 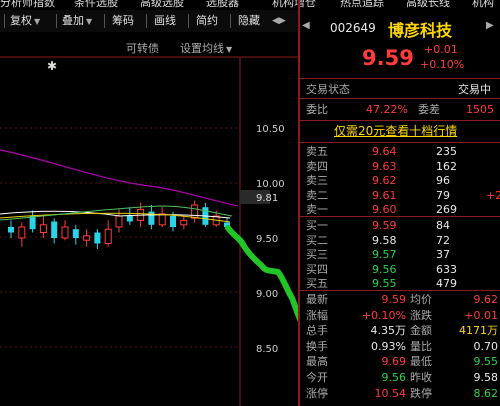 What do you see at coordinates (317, 269) in the screenshot?
I see `level-label: 买四` at bounding box center [317, 269].